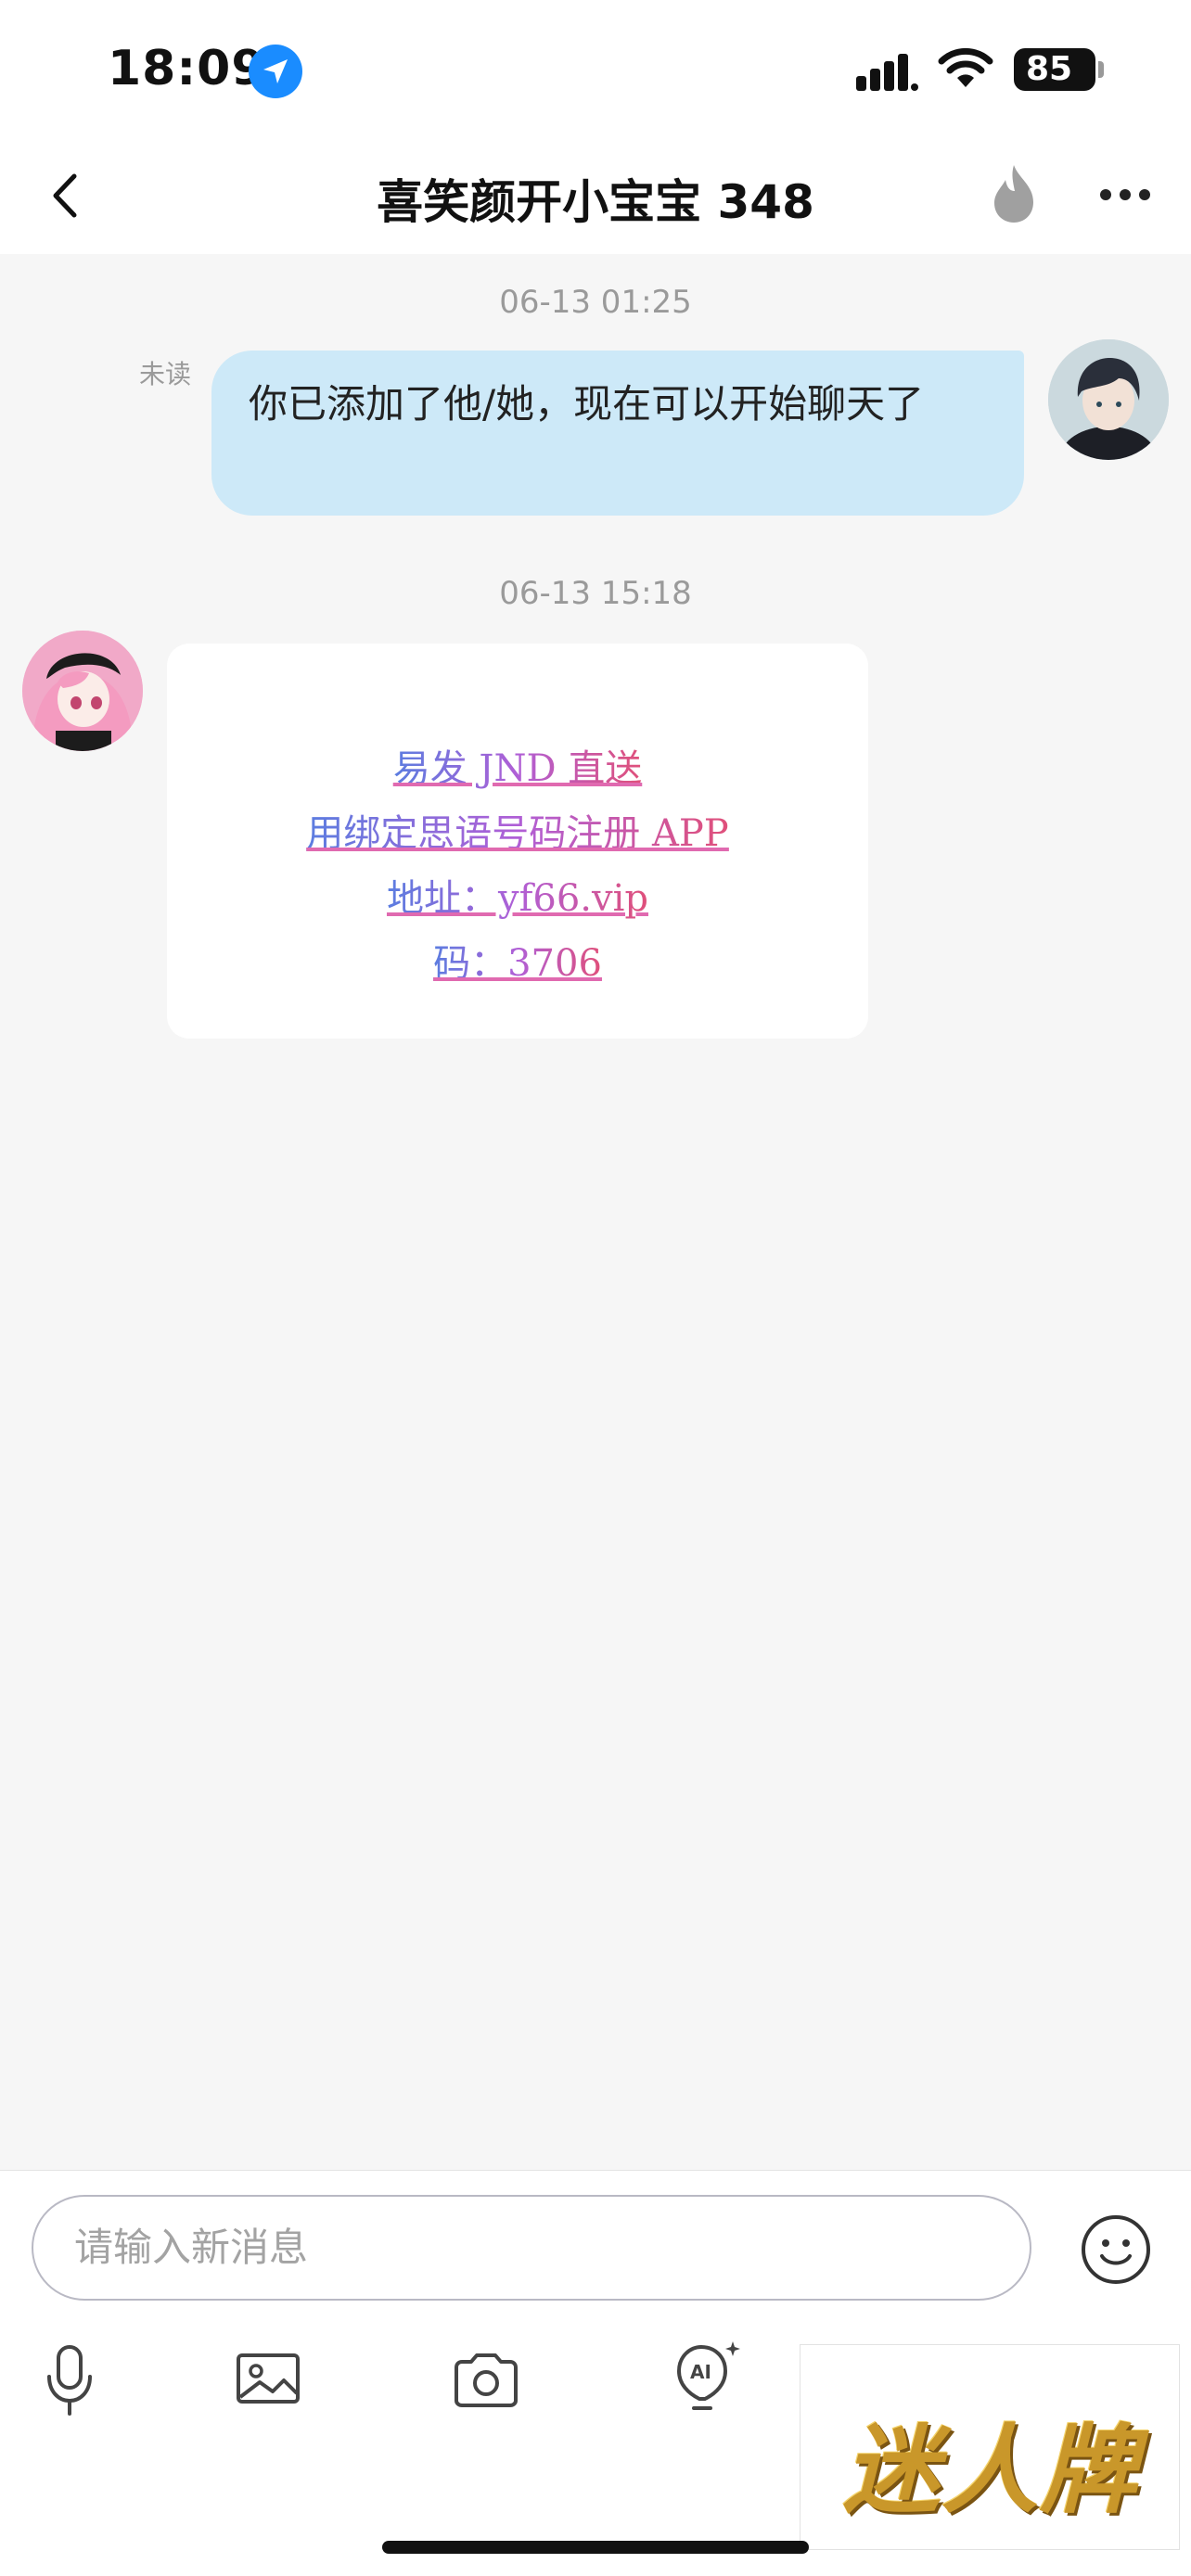 The image size is (1191, 2576). Describe the element at coordinates (187, 68) in the screenshot. I see `status-time: 18:09` at that location.